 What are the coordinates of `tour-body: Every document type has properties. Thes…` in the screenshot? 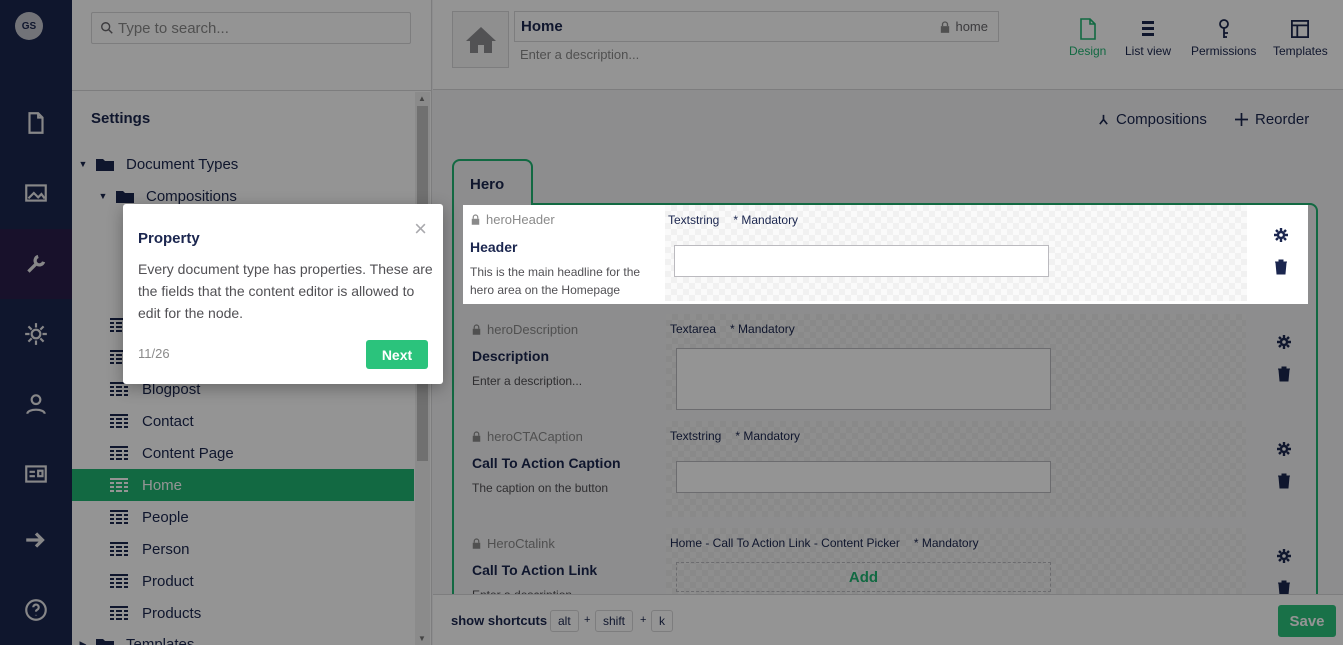 It's located at (285, 291).